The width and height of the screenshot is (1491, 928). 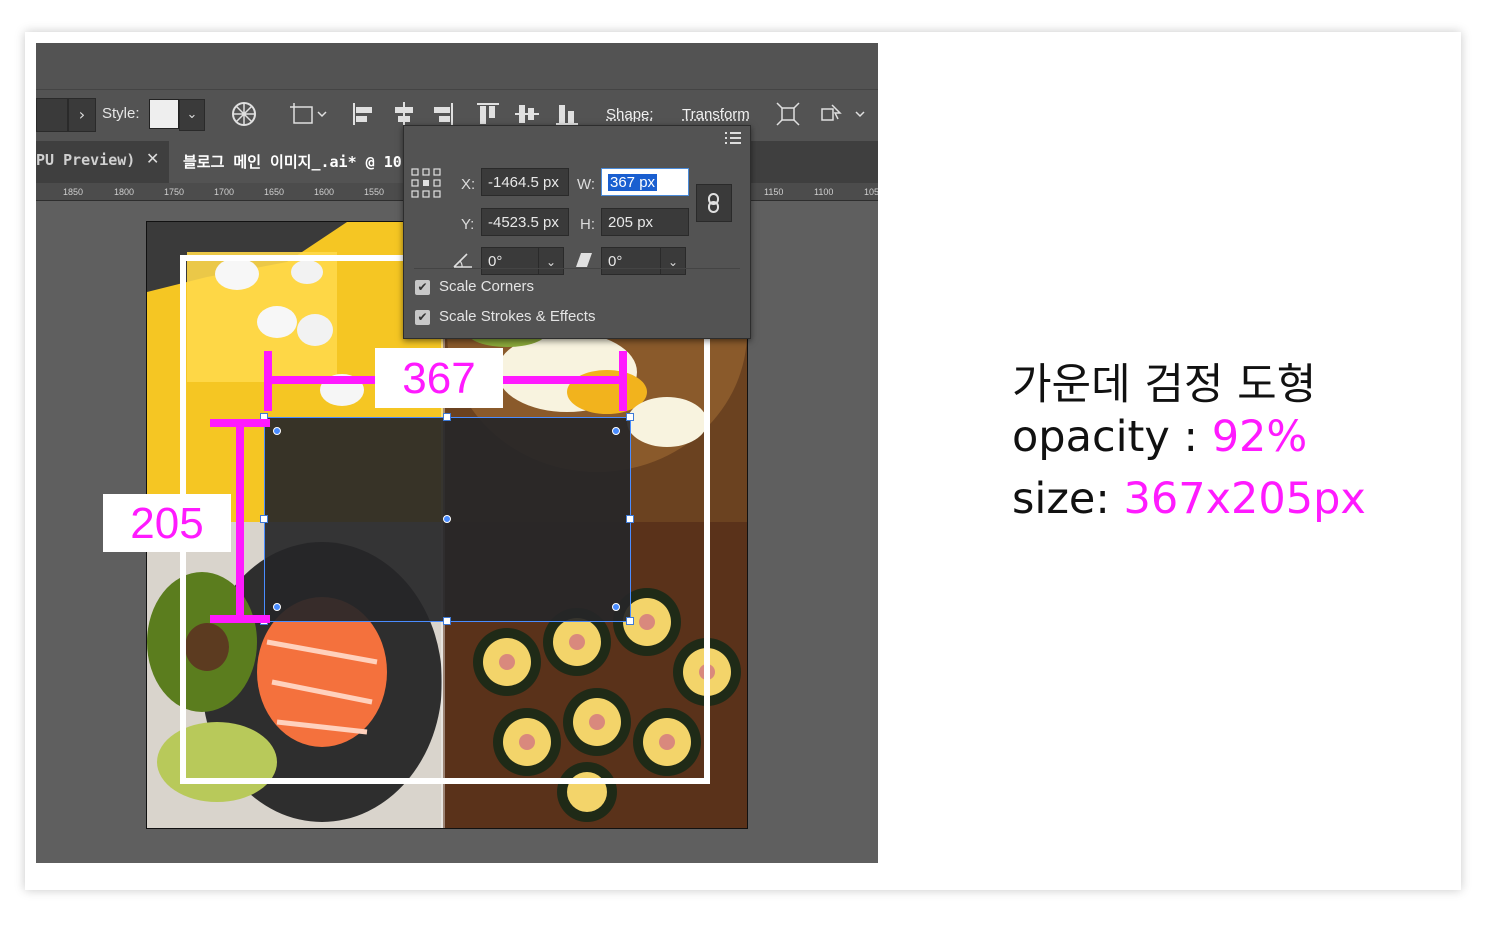 I want to click on chevron-right-icon: ›, so click(x=82, y=115).